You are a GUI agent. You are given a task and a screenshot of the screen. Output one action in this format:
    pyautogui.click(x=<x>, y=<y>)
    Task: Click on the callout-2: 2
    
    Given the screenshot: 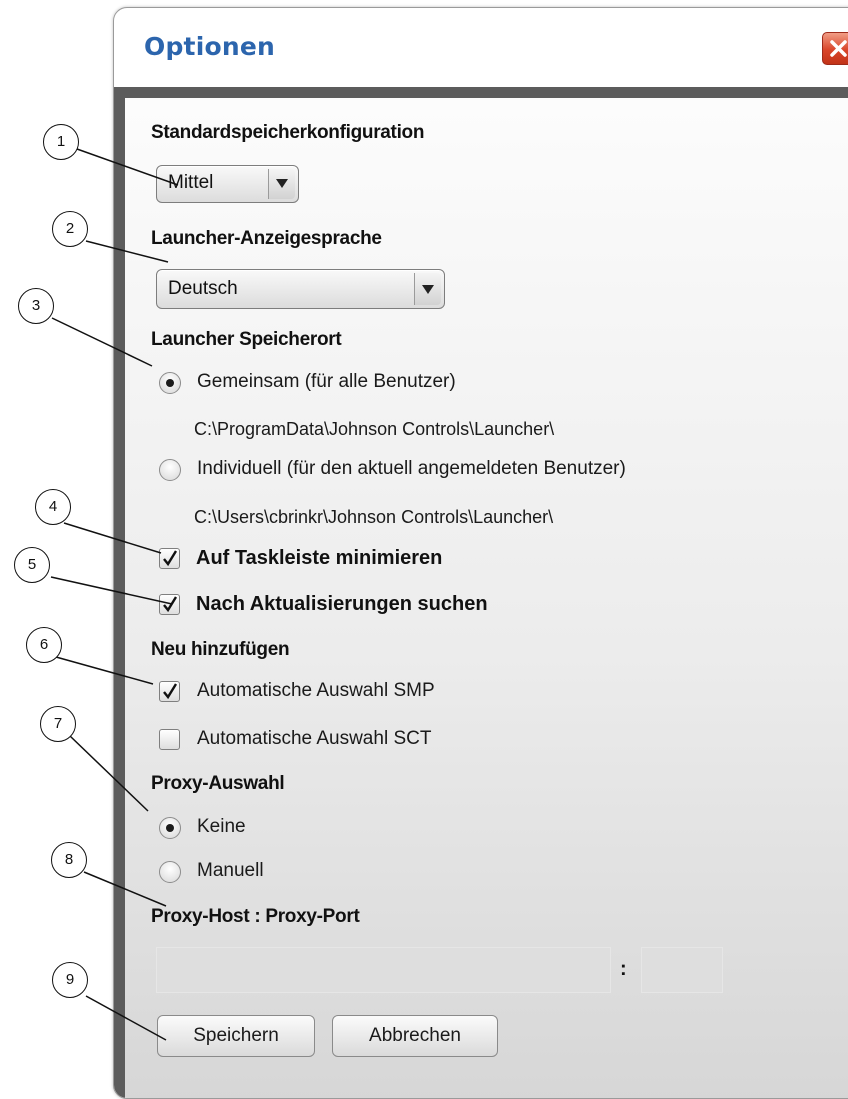 What is the action you would take?
    pyautogui.click(x=70, y=229)
    